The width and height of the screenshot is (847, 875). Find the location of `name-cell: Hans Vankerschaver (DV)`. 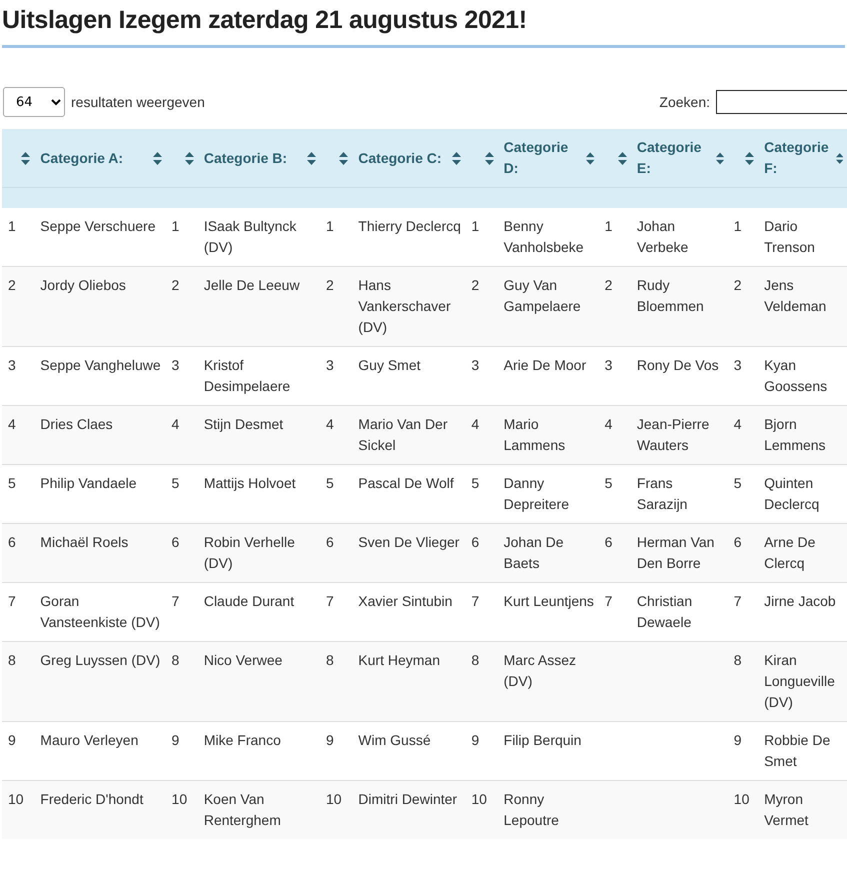

name-cell: Hans Vankerschaver (DV) is located at coordinates (404, 306).